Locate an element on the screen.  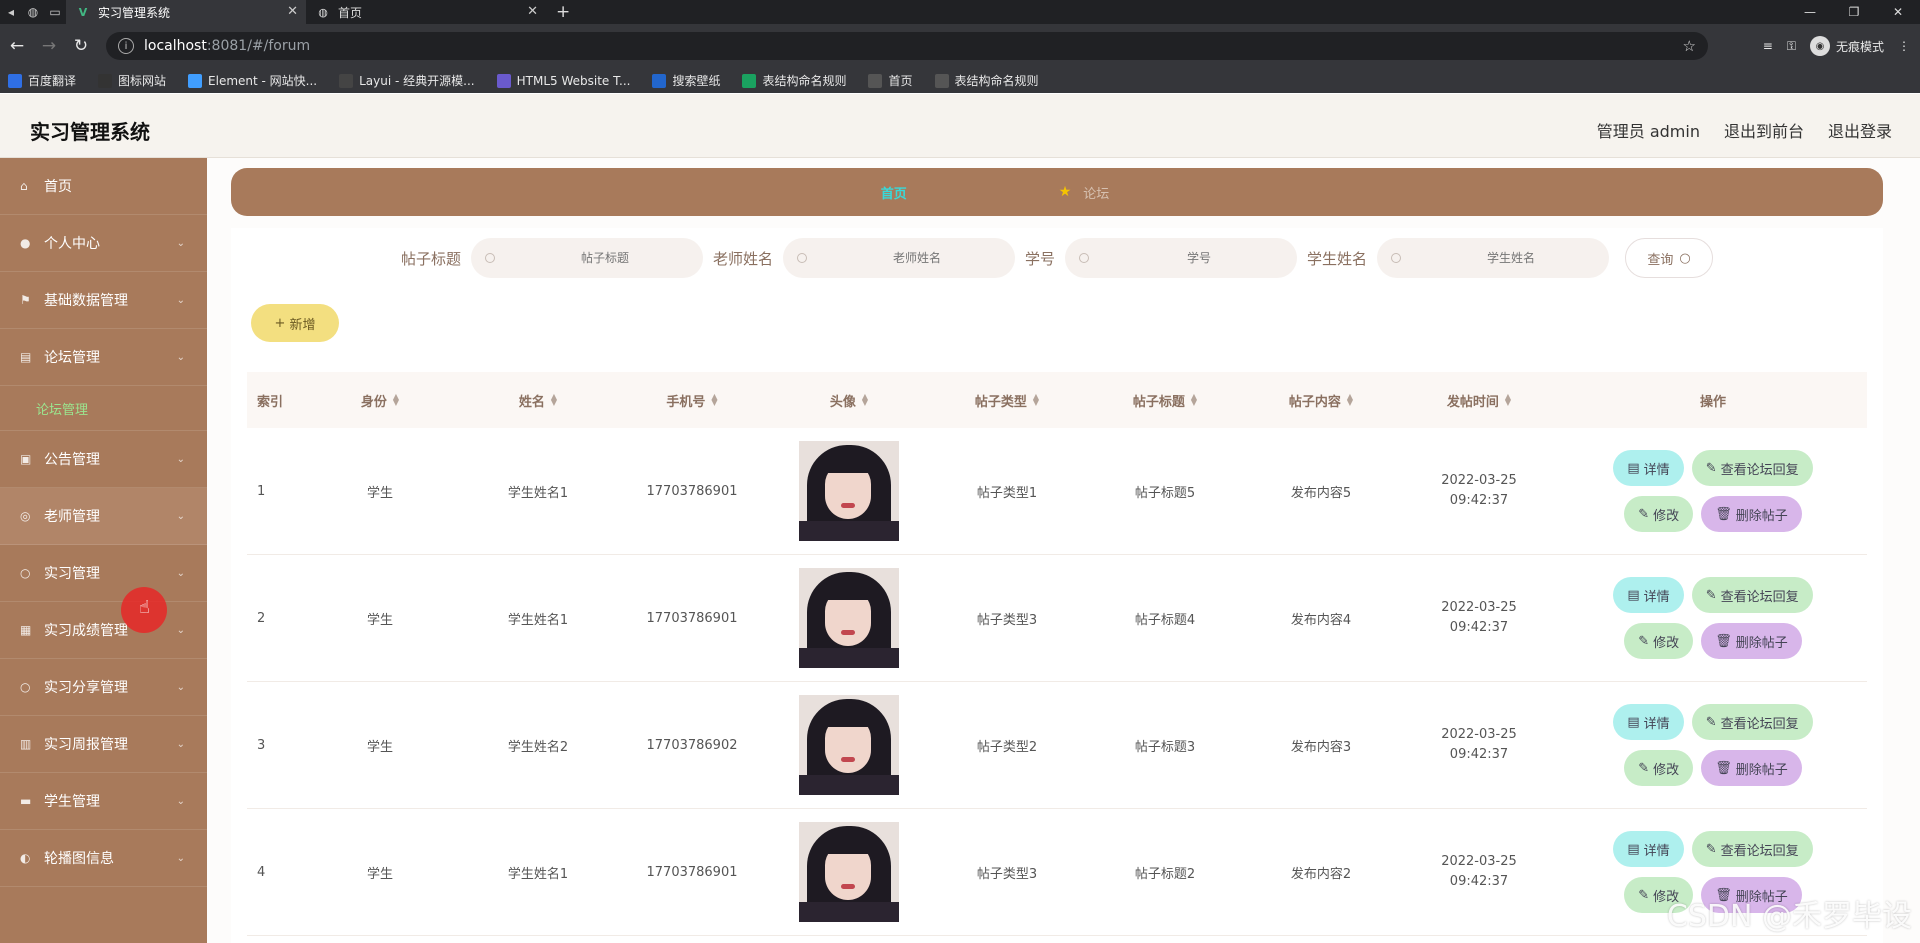
sidebar-item: ● 个人中心 ⌄ is located at coordinates (103, 243).